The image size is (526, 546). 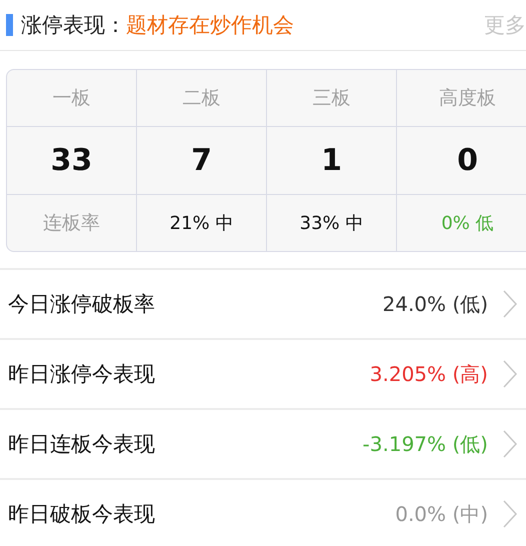 What do you see at coordinates (210, 25) in the screenshot?
I see `section-subtitle: 题材存在炒作机会` at bounding box center [210, 25].